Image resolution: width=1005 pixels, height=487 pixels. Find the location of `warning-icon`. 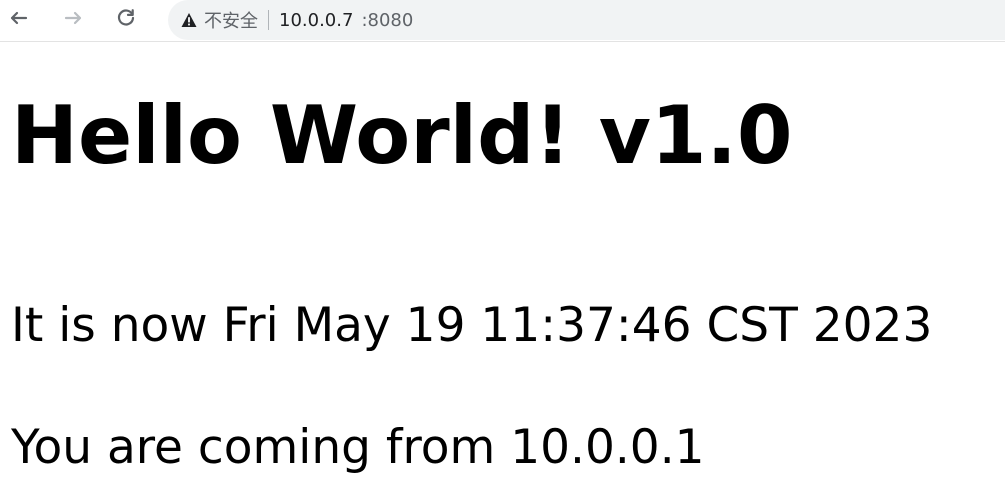

warning-icon is located at coordinates (189, 20).